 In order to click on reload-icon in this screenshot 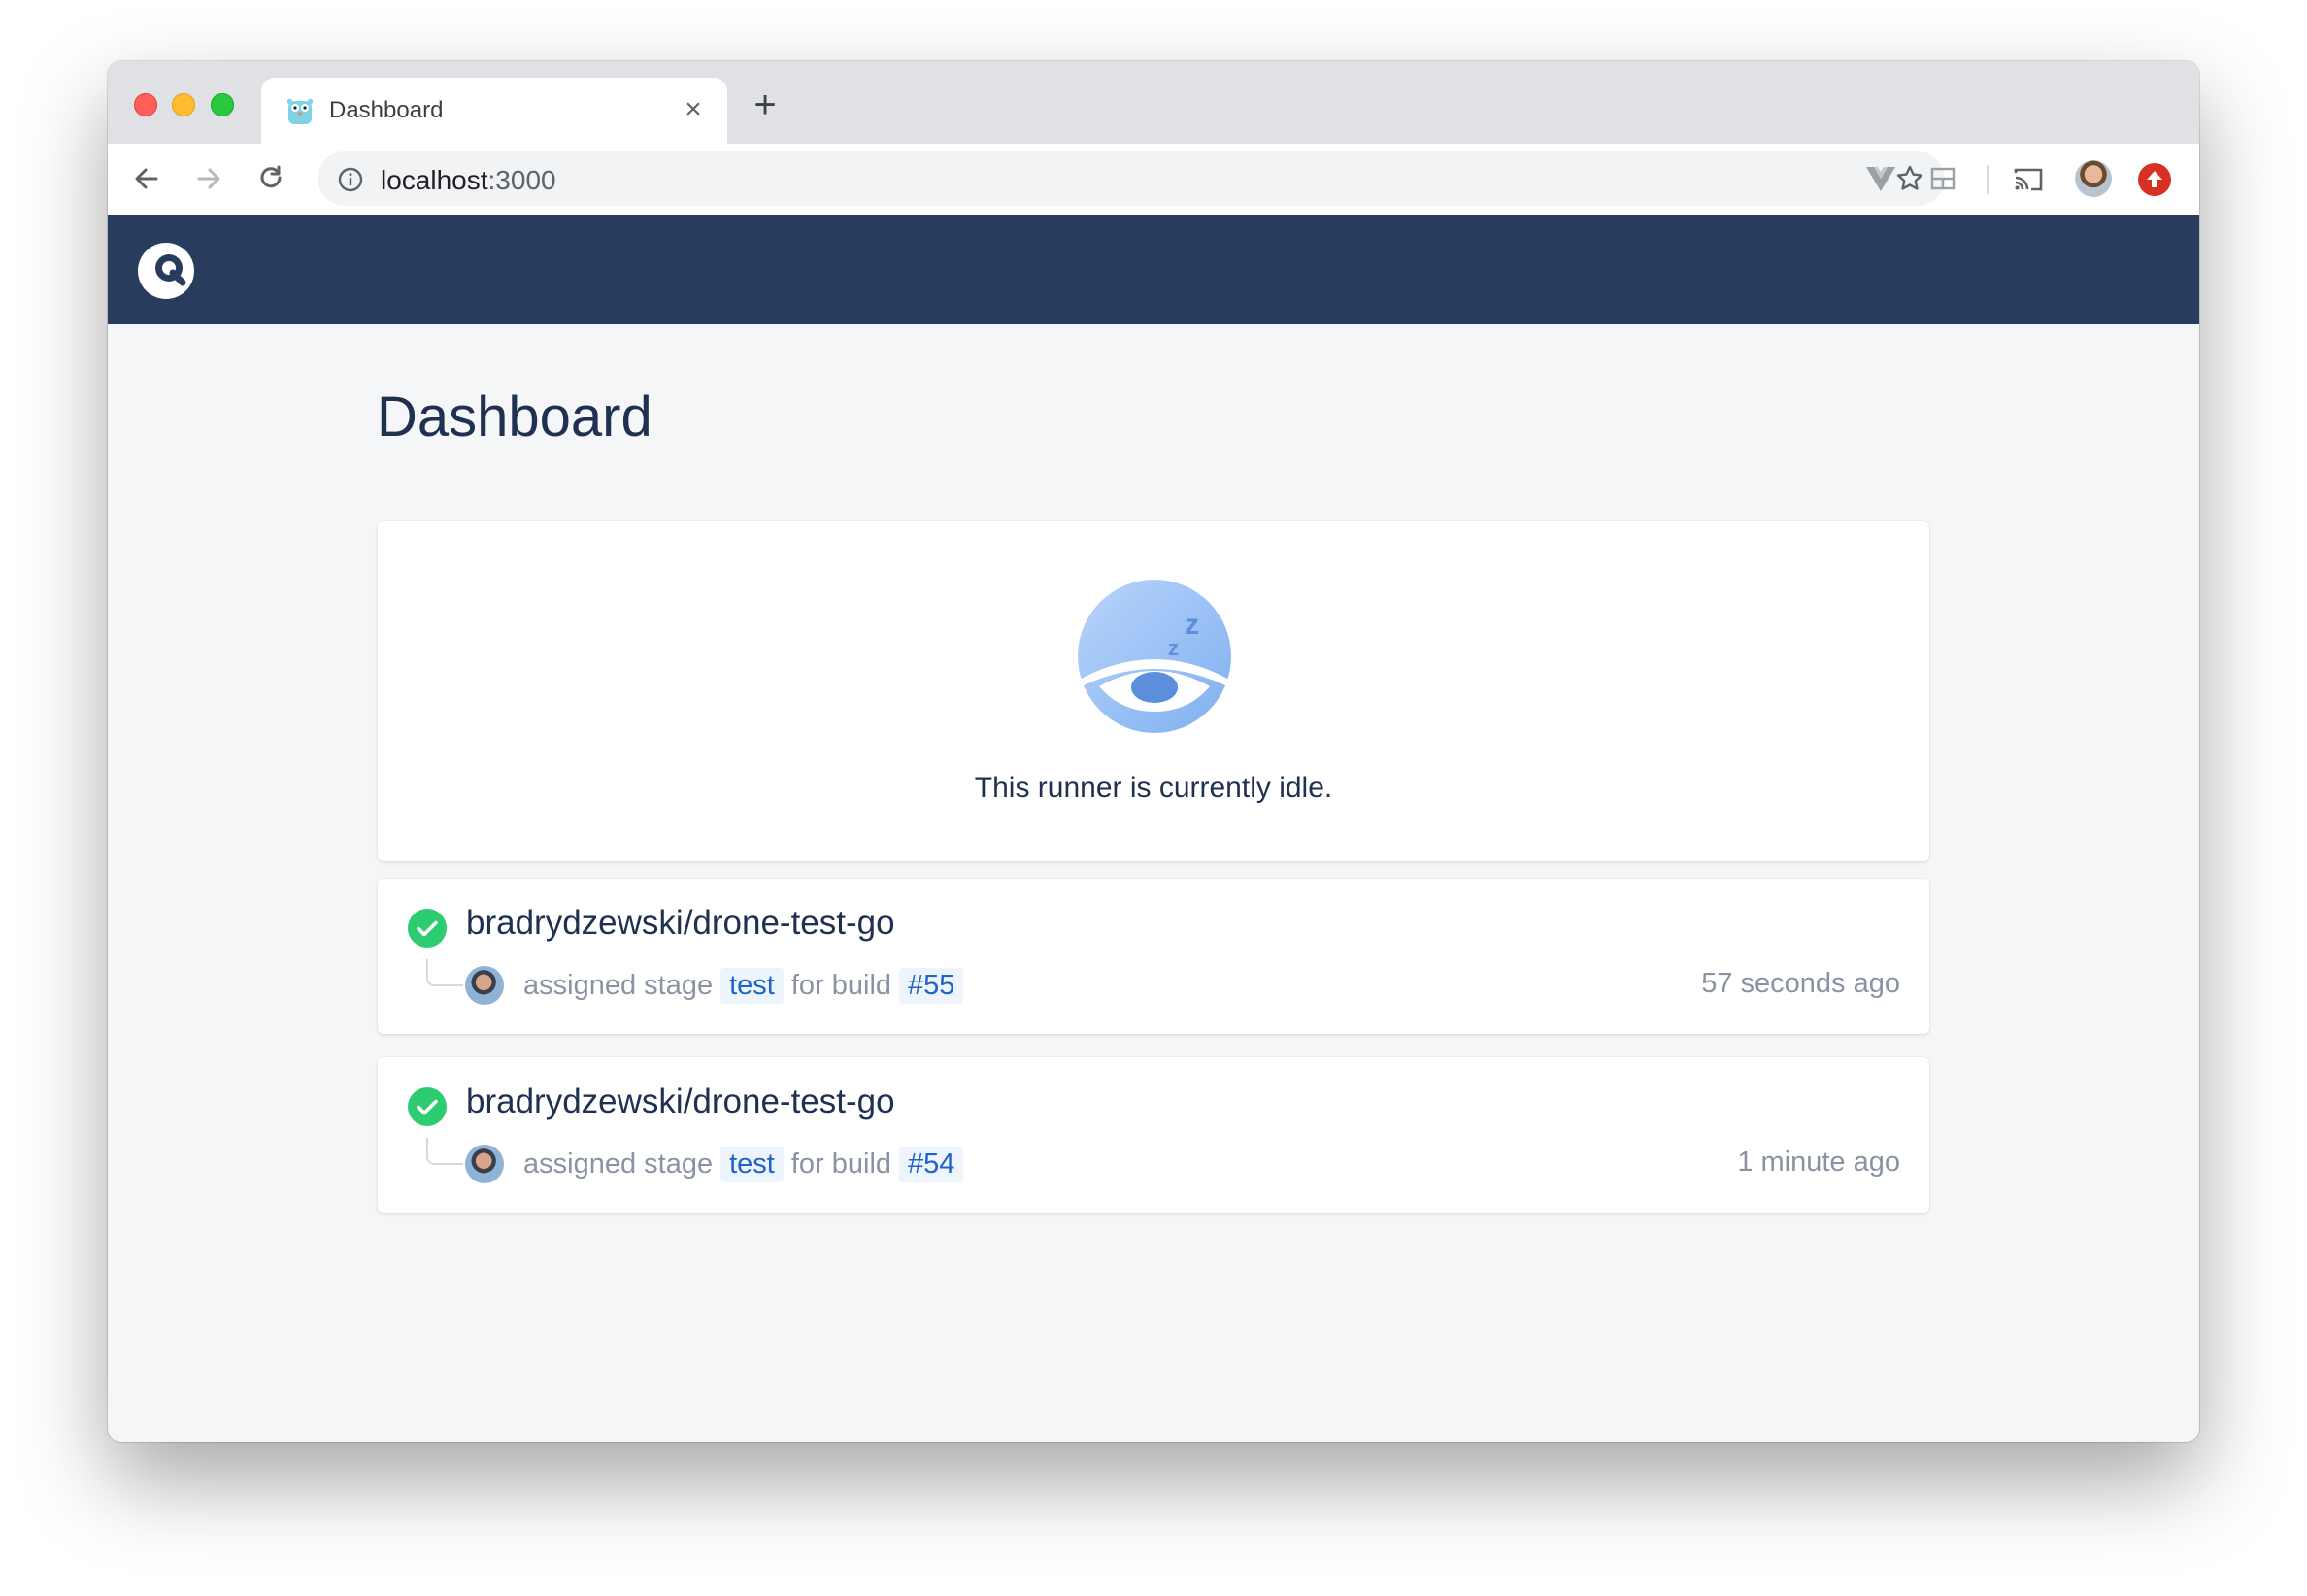, I will do `click(270, 179)`.